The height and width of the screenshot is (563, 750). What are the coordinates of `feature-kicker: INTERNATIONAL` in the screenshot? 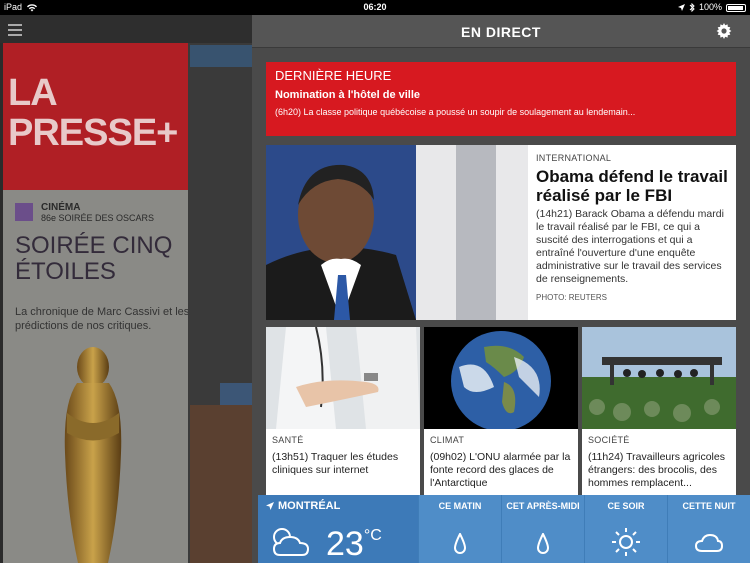 It's located at (574, 158).